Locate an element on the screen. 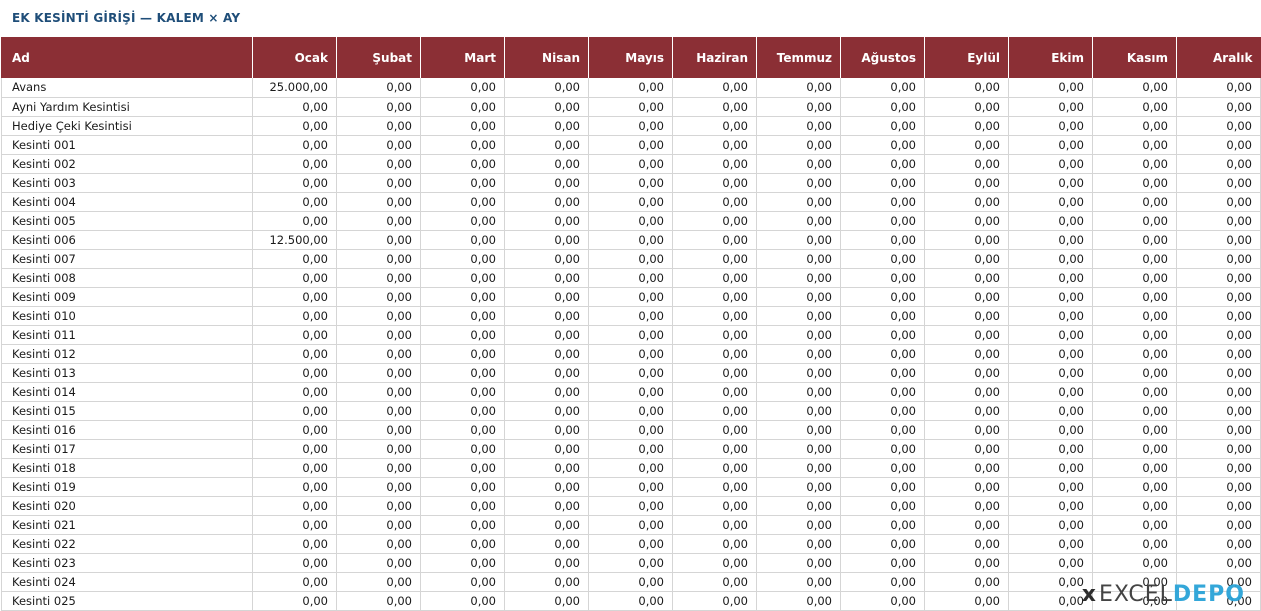 This screenshot has width=1261, height=611. column-header-month: Mart is located at coordinates (462, 57).